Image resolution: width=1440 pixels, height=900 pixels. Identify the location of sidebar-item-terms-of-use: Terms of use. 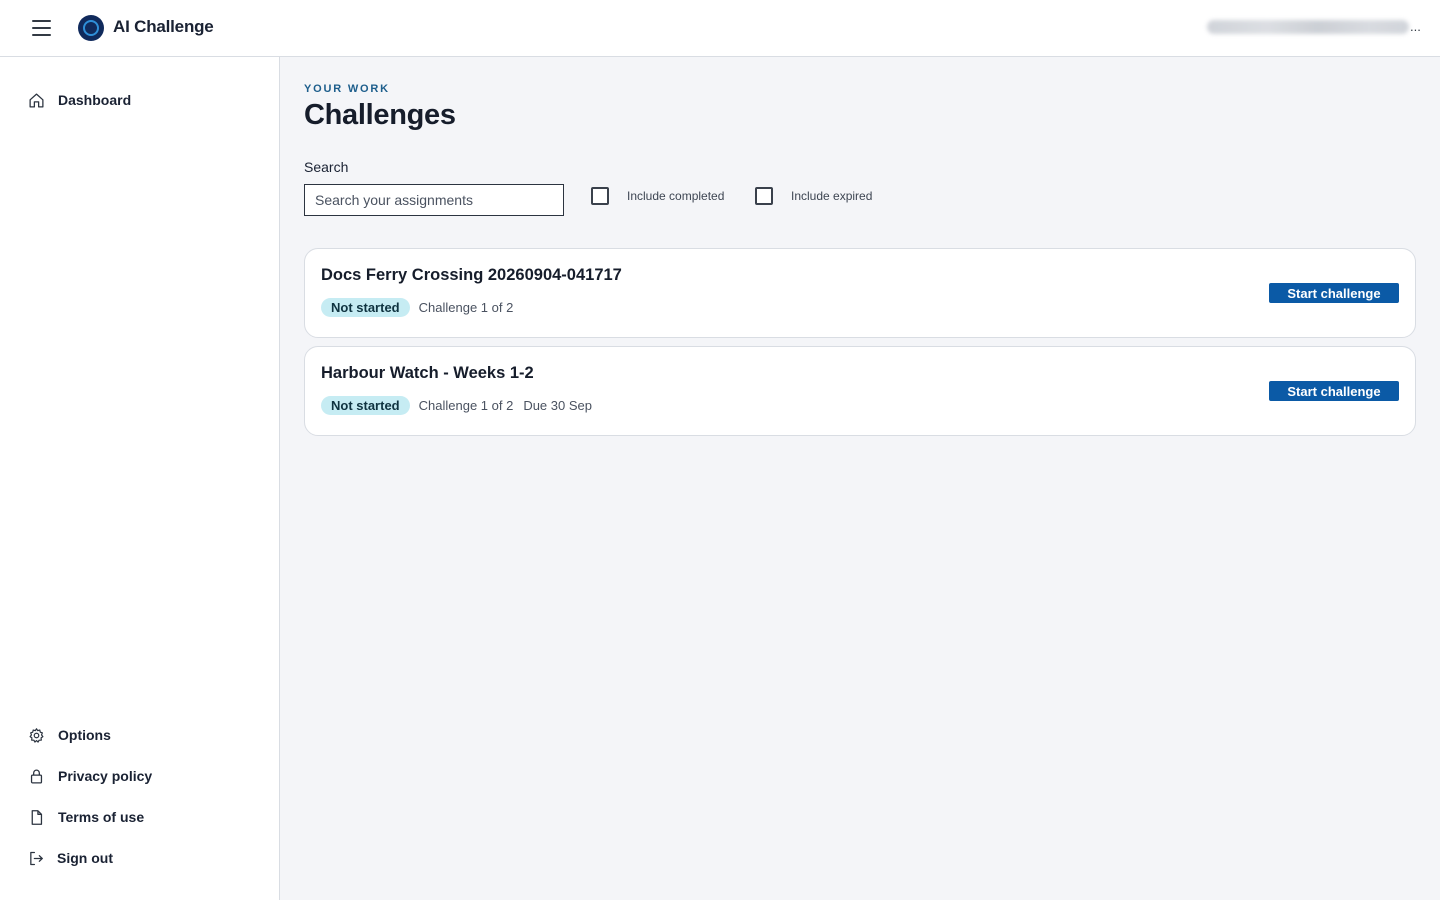
(86, 817).